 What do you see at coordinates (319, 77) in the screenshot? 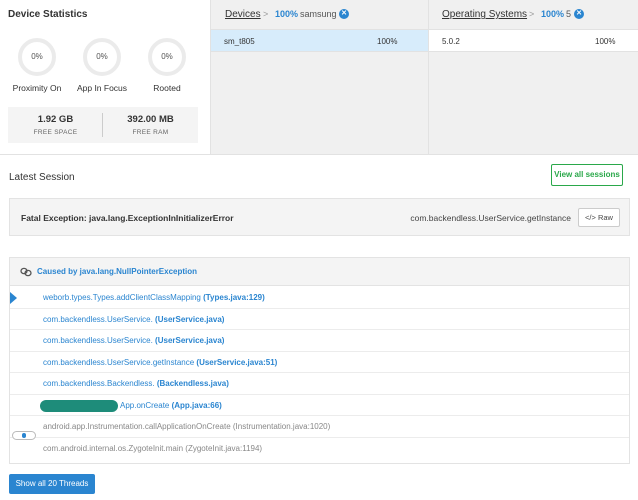
I see `devices-panel: Devices > 100% samsung ✕ sm_t805 100%` at bounding box center [319, 77].